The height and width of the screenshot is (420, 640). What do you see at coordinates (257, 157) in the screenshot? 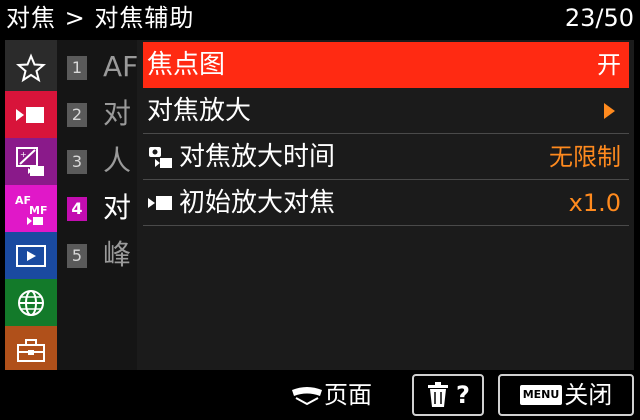
I see `menu-item-label: 对焦放大时间` at bounding box center [257, 157].